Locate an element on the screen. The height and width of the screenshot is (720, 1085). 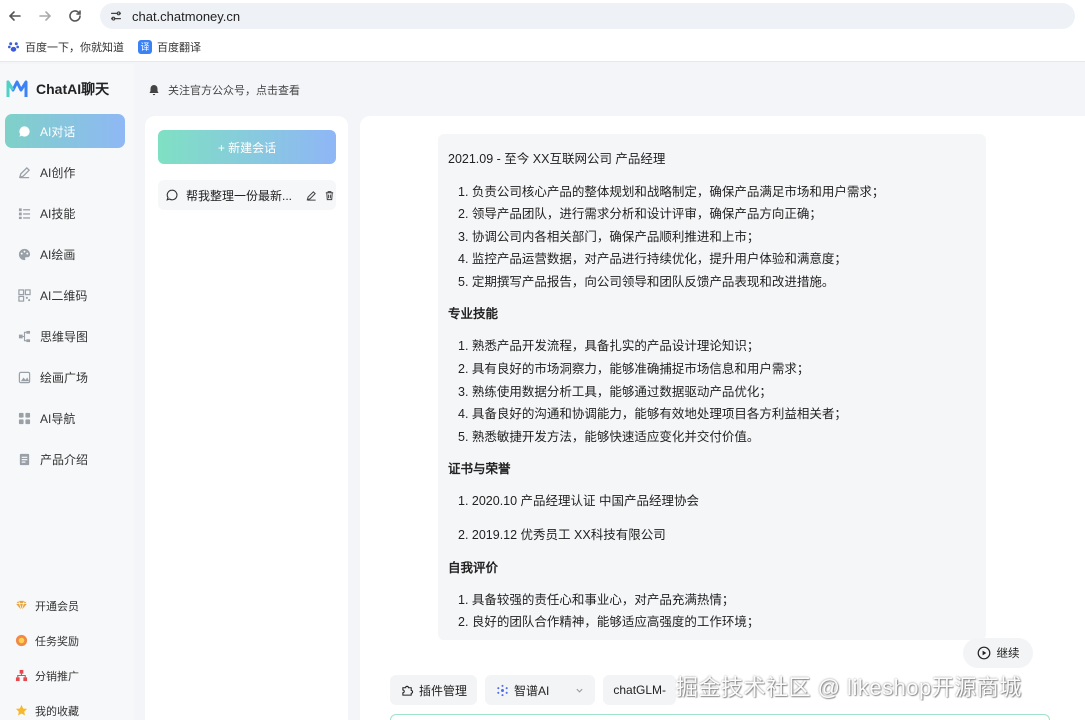
chat-bubble-icon is located at coordinates (172, 195).